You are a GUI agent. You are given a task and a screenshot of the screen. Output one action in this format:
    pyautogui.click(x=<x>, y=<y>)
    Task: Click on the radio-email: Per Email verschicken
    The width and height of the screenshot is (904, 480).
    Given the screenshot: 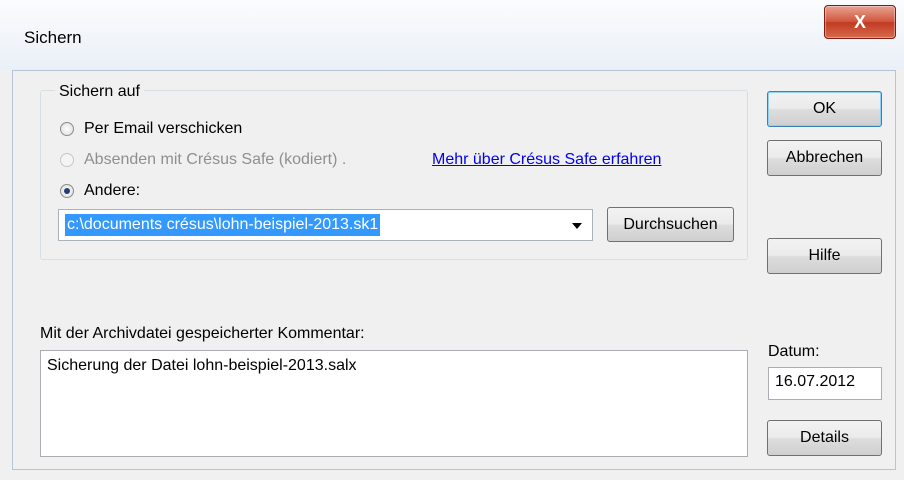 What is the action you would take?
    pyautogui.click(x=151, y=129)
    